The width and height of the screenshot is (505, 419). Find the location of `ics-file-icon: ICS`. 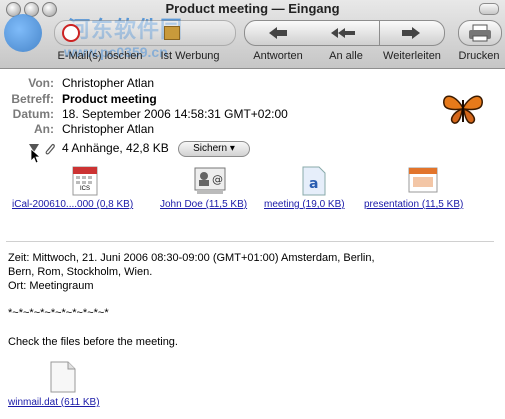

ics-file-icon: ICS is located at coordinates (85, 182).